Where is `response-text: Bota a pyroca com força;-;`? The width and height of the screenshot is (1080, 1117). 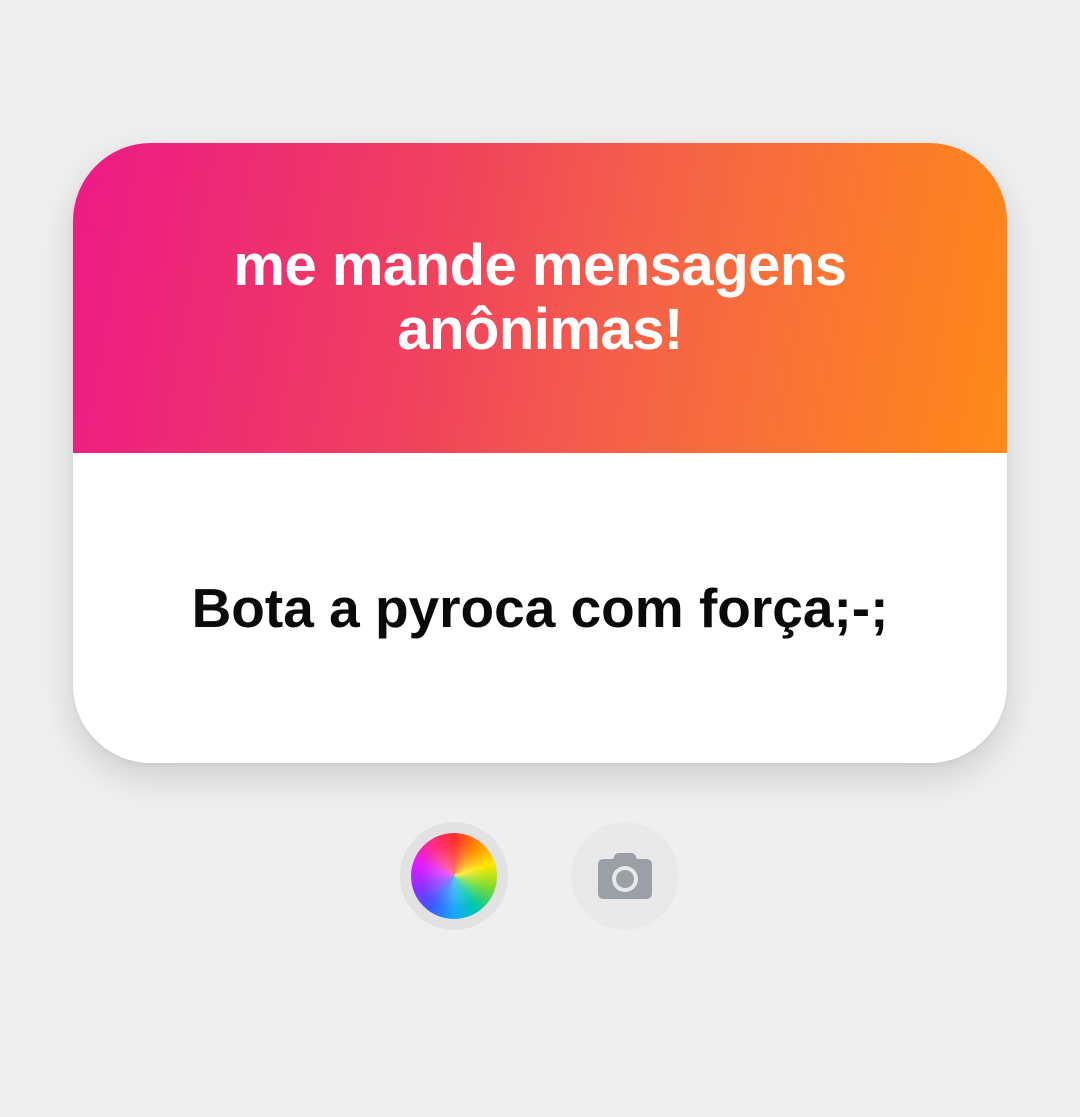 response-text: Bota a pyroca com força;-; is located at coordinates (540, 608).